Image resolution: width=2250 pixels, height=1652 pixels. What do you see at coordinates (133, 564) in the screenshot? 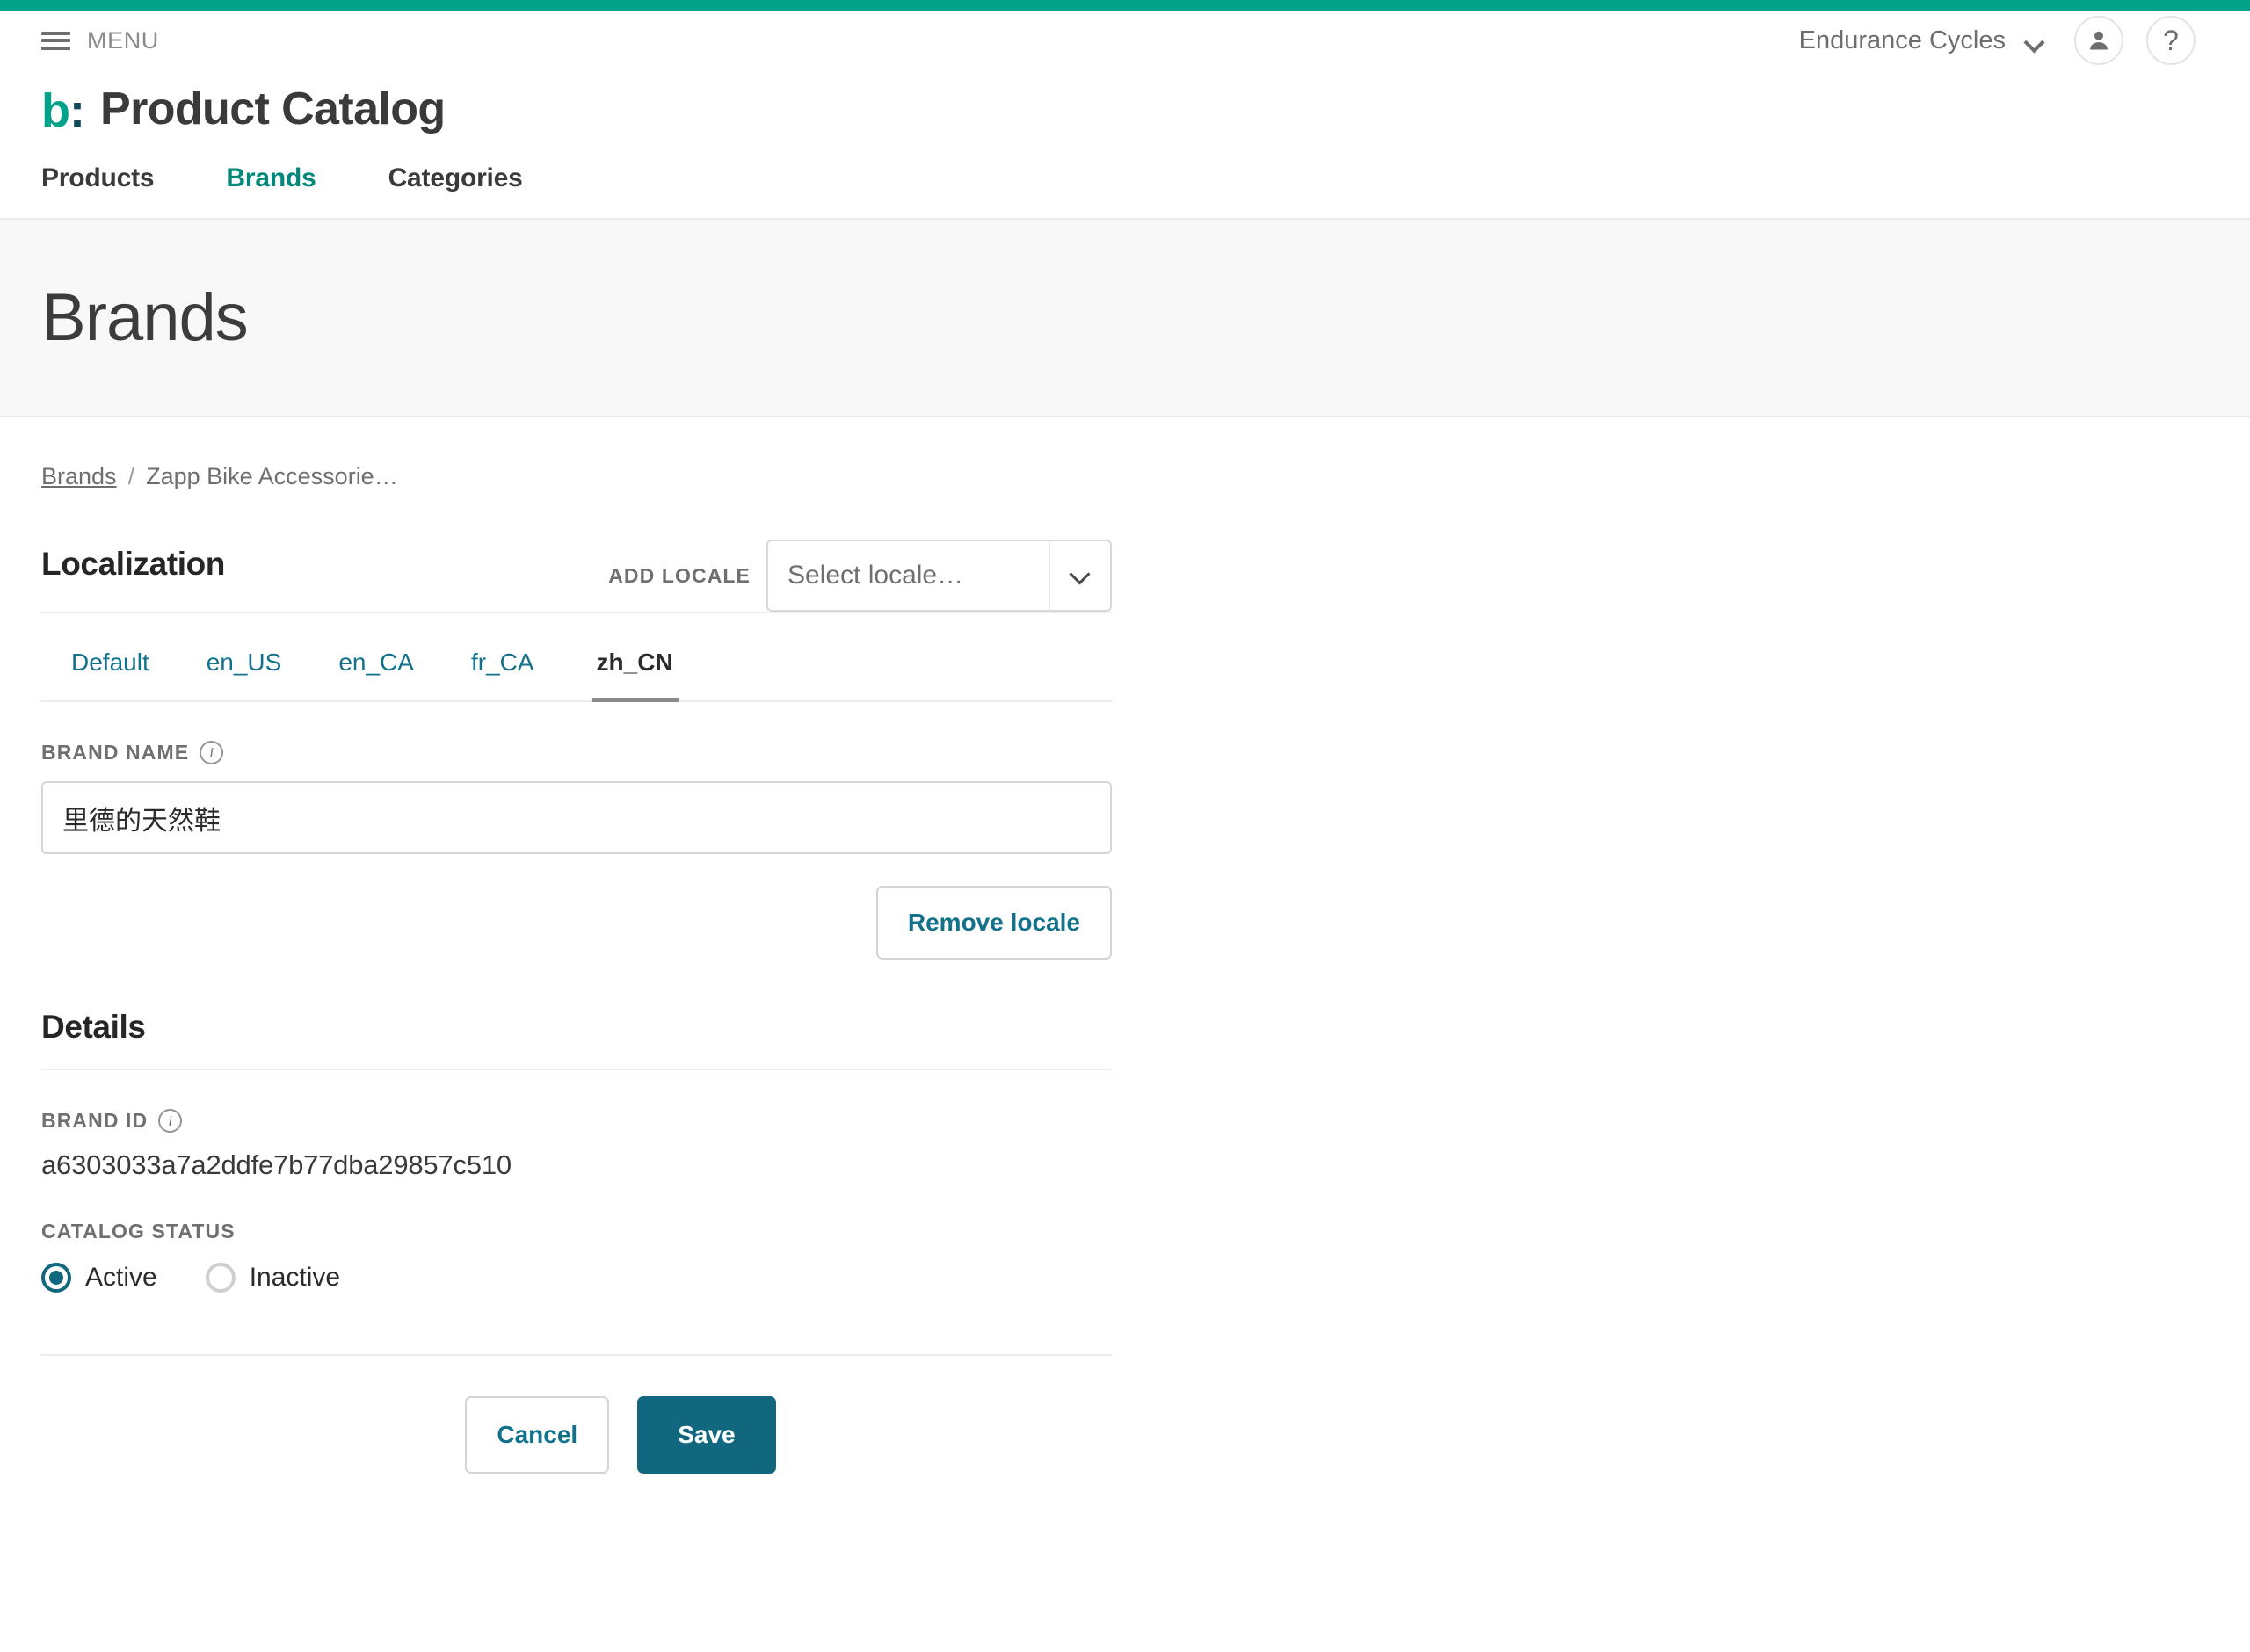
I see `localization-title: Localization` at bounding box center [133, 564].